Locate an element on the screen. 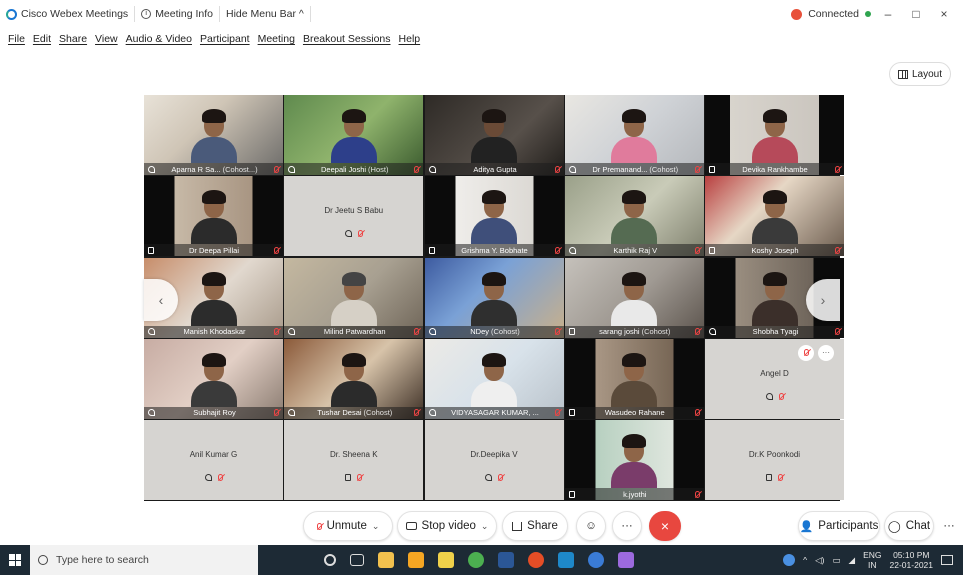  layout-button: Layout is located at coordinates (919, 74).